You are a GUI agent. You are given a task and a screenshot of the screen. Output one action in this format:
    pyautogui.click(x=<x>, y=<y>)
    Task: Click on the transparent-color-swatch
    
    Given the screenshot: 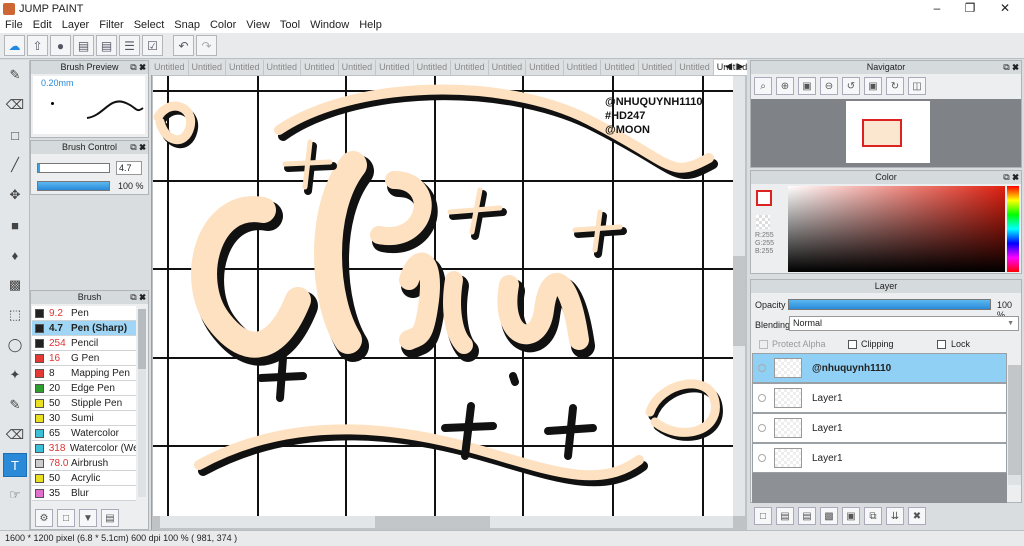 What is the action you would take?
    pyautogui.click(x=763, y=222)
    